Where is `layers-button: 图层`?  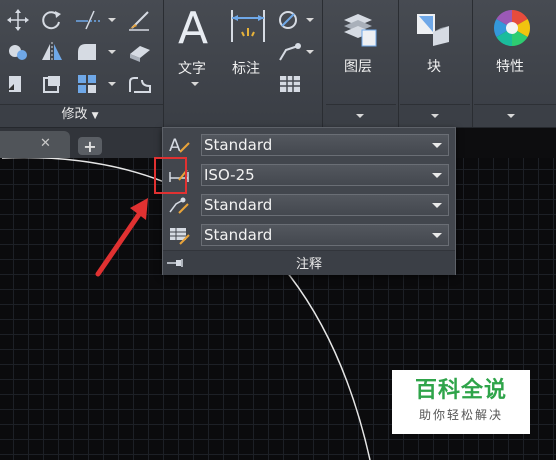
layers-button: 图层 is located at coordinates (361, 63).